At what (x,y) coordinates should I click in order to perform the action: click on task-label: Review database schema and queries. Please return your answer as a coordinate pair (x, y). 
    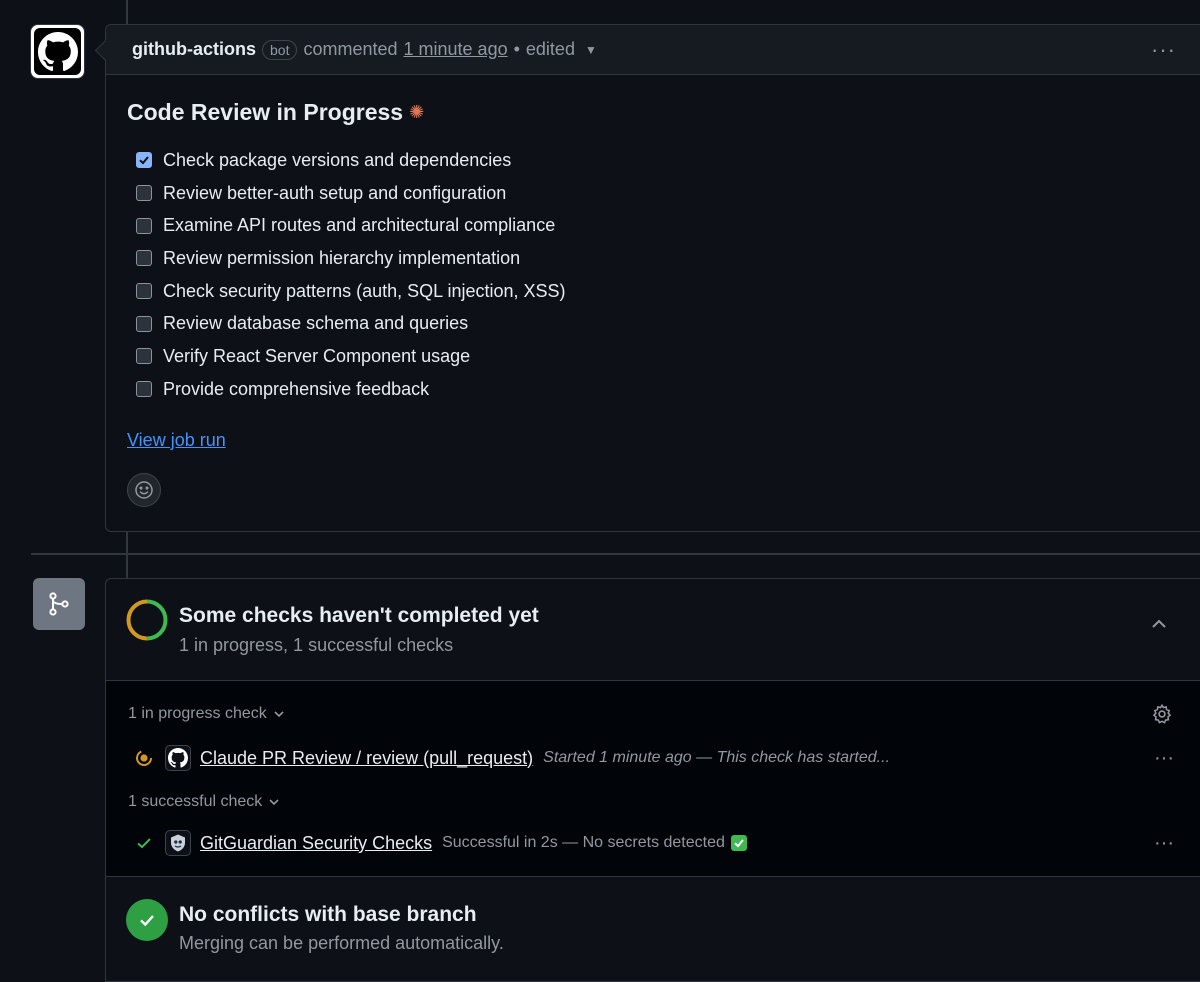
    Looking at the image, I should click on (316, 323).